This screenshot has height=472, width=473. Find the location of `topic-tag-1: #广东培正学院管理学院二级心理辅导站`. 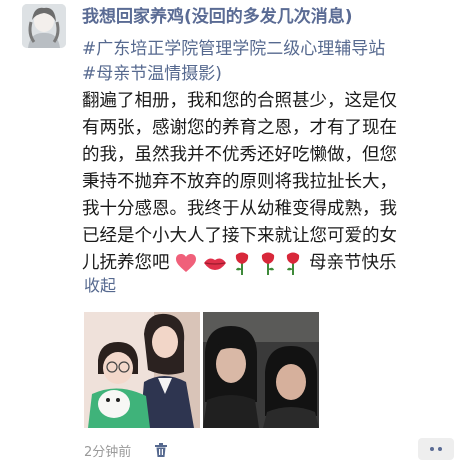

topic-tag-1: #广东培正学院管理学院二级心理辅导站 is located at coordinates (233, 49).